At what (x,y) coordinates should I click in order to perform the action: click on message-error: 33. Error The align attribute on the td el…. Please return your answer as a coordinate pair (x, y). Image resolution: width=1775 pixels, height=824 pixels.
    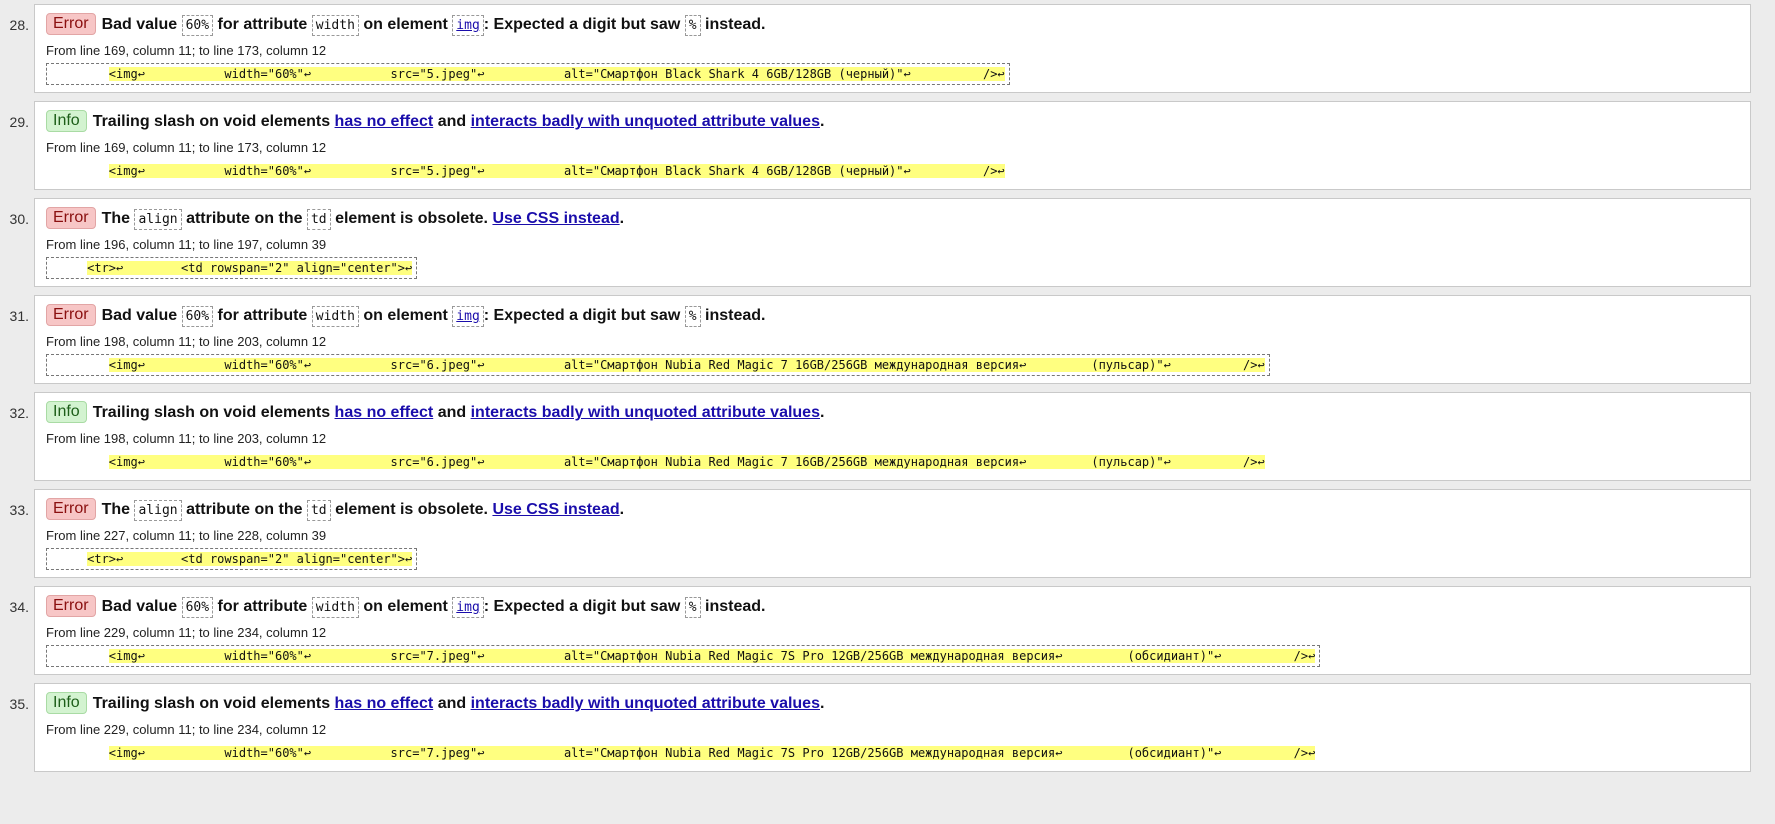
    Looking at the image, I should click on (880, 533).